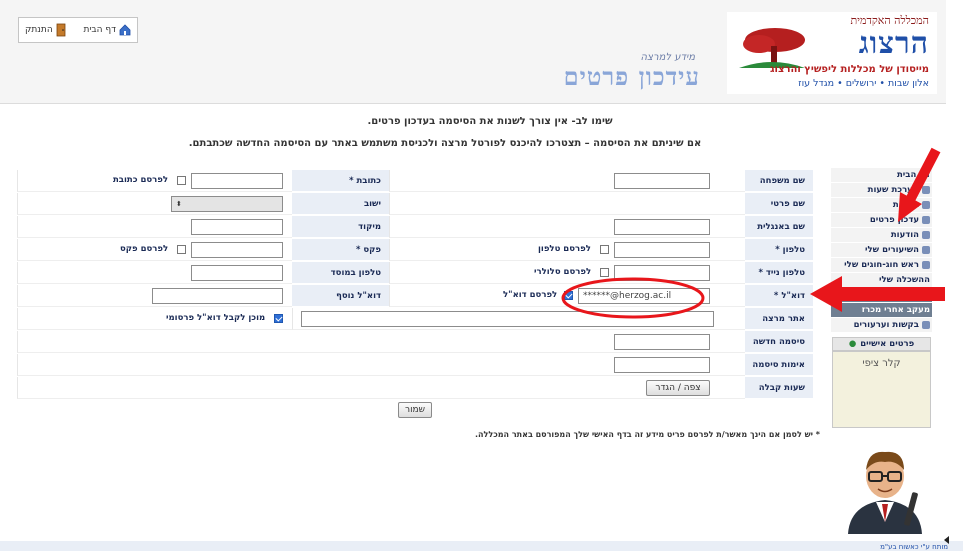 This screenshot has width=963, height=551. What do you see at coordinates (568, 295) in the screenshot?
I see `publish-email-checkbox` at bounding box center [568, 295].